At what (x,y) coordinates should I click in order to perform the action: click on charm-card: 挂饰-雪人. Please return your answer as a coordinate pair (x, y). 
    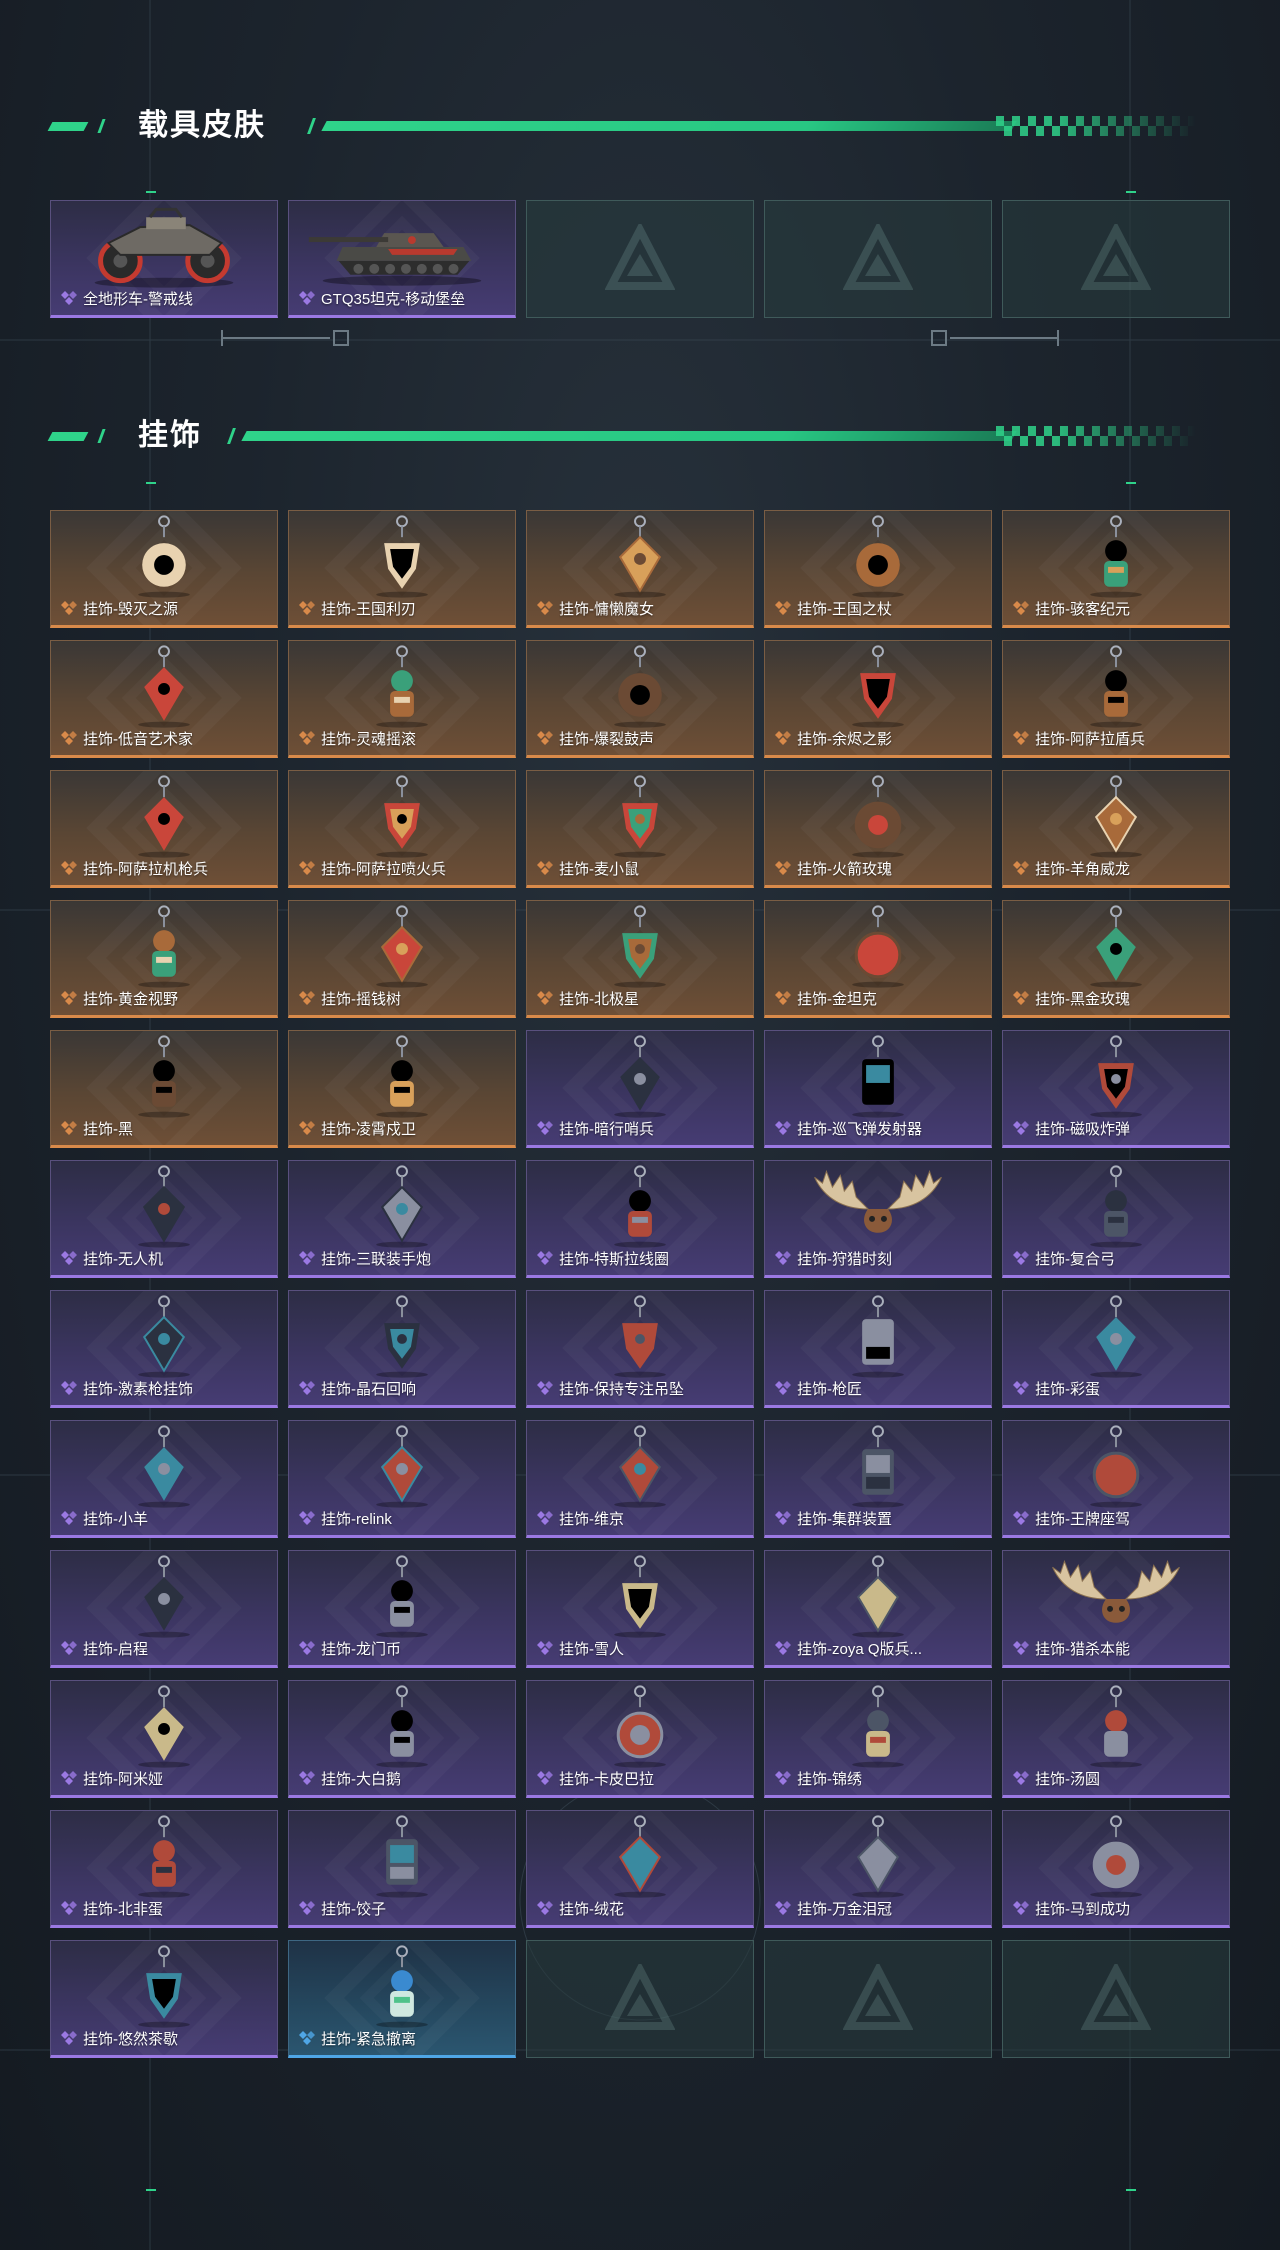
    Looking at the image, I should click on (640, 1609).